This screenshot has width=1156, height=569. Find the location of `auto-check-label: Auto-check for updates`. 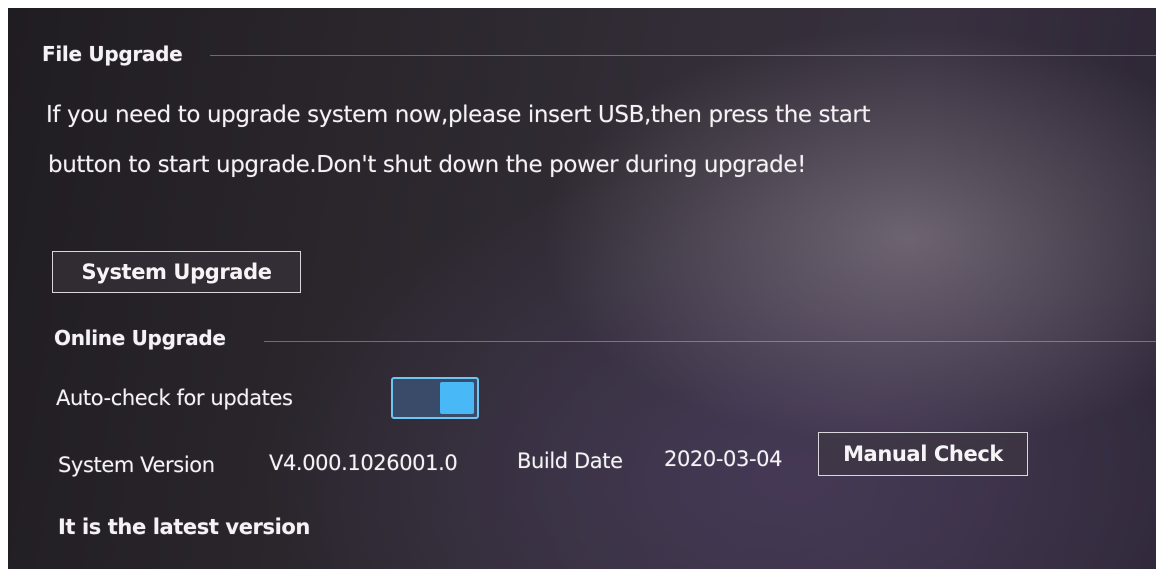

auto-check-label: Auto-check for updates is located at coordinates (174, 398).